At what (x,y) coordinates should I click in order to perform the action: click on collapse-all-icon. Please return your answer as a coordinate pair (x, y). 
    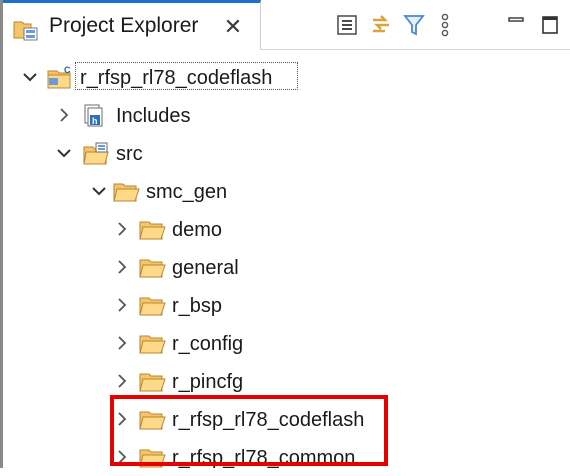
    Looking at the image, I should click on (347, 25).